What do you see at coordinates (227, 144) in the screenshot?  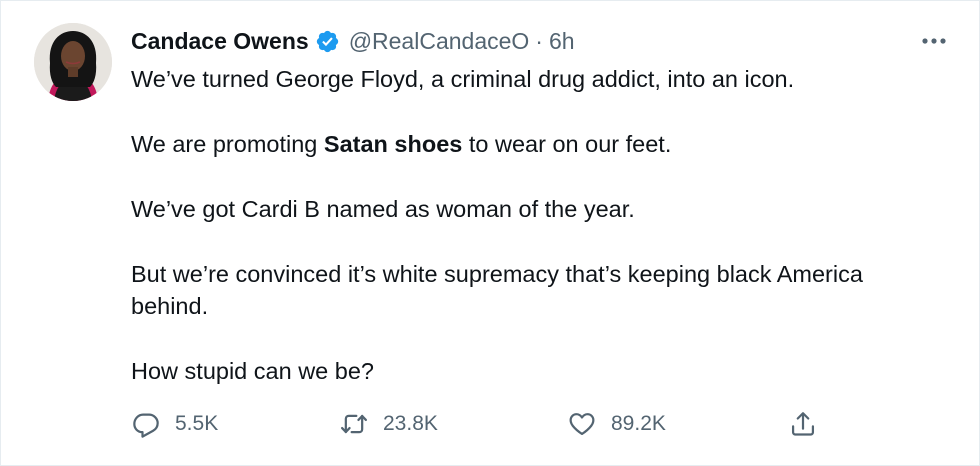 I see `tweet-text-span: We are promoting` at bounding box center [227, 144].